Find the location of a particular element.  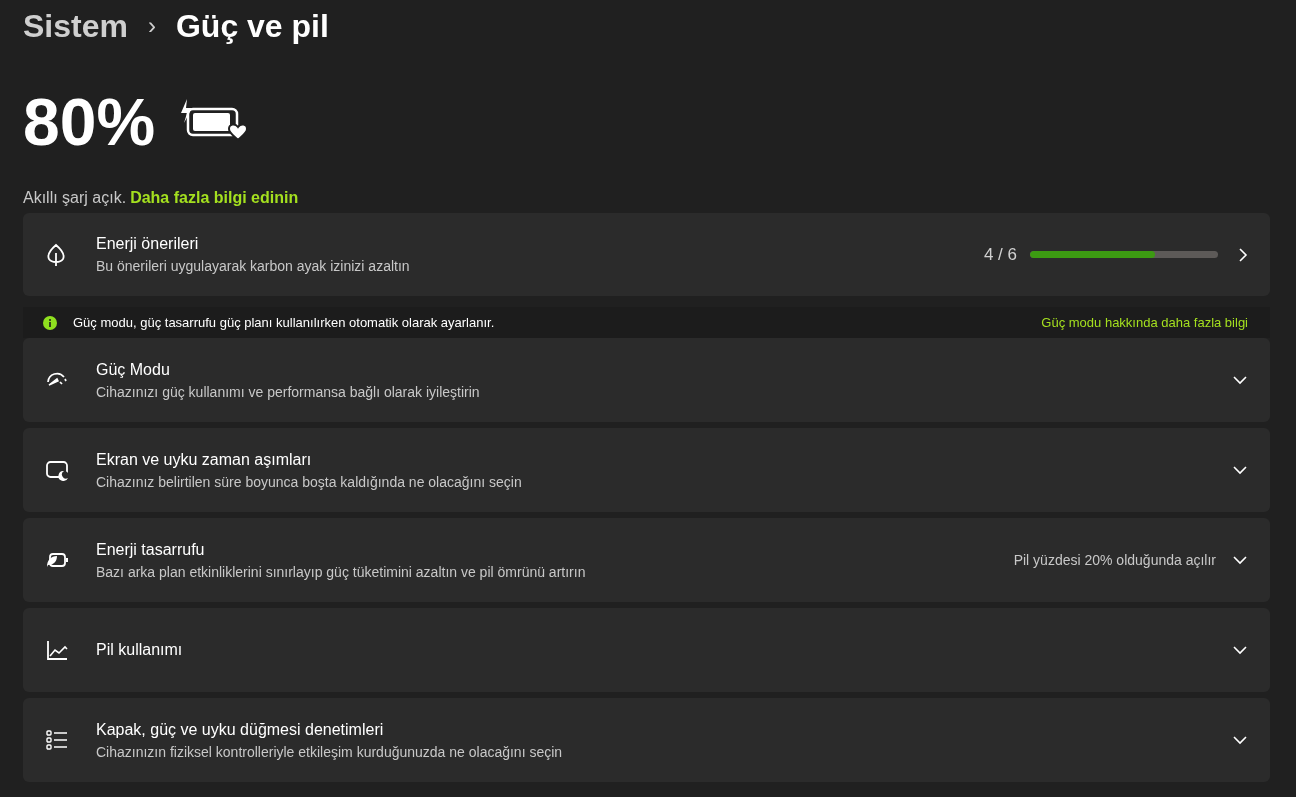

settings-card: Güç Modu Cihazınızı güç kullanımı ve performansa bağlı olarak iyileştirin is located at coordinates (646, 380).